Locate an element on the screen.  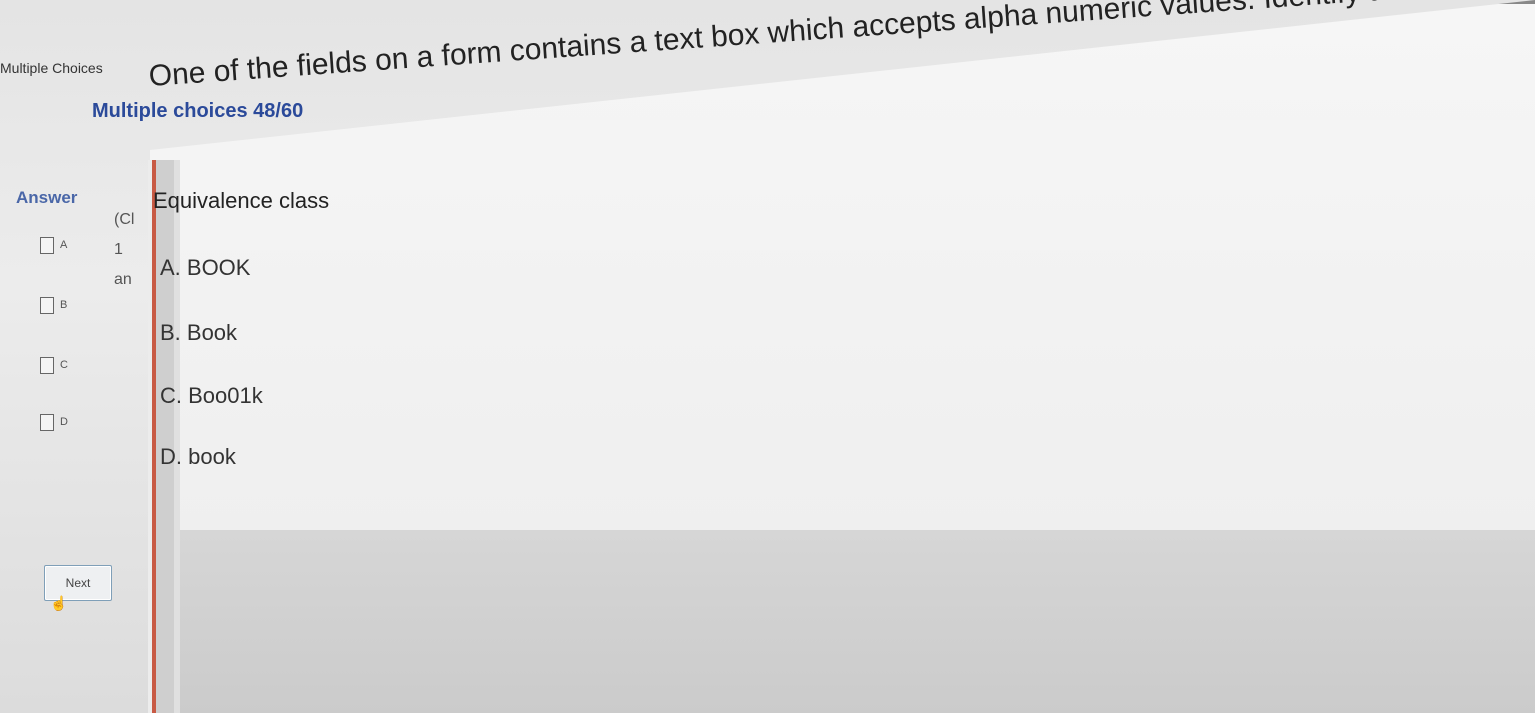
answer-option-label: D is located at coordinates (64, 422).